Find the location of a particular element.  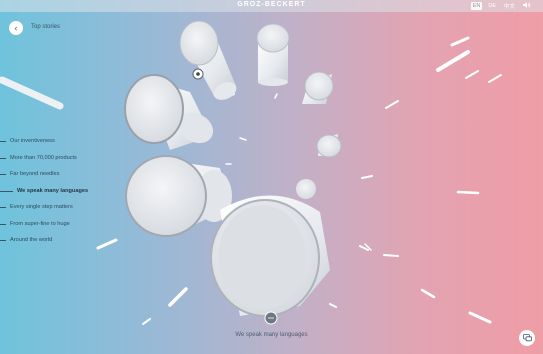

nav-item-languages: We speak many languages is located at coordinates (44, 191).